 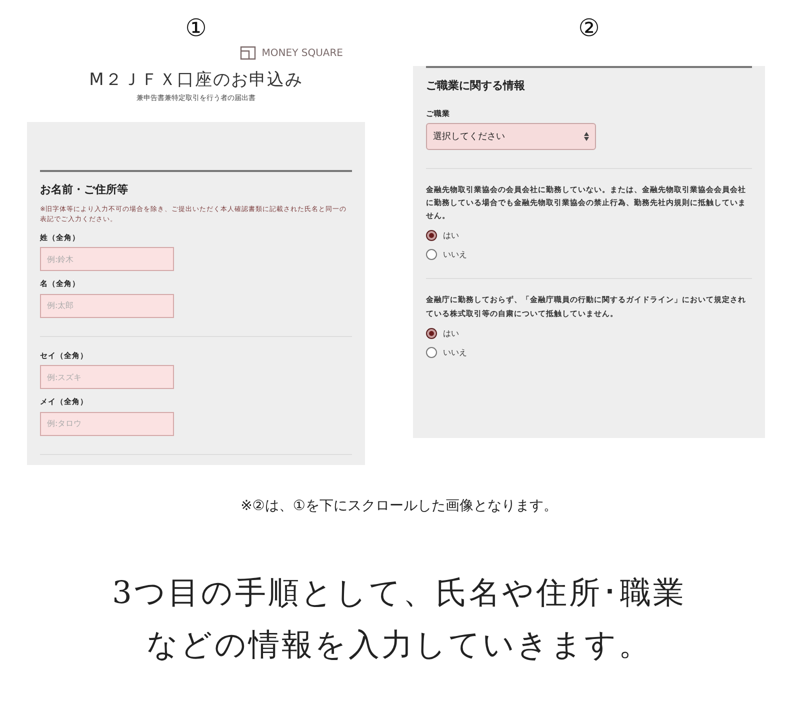 What do you see at coordinates (248, 53) in the screenshot?
I see `logo-icon` at bounding box center [248, 53].